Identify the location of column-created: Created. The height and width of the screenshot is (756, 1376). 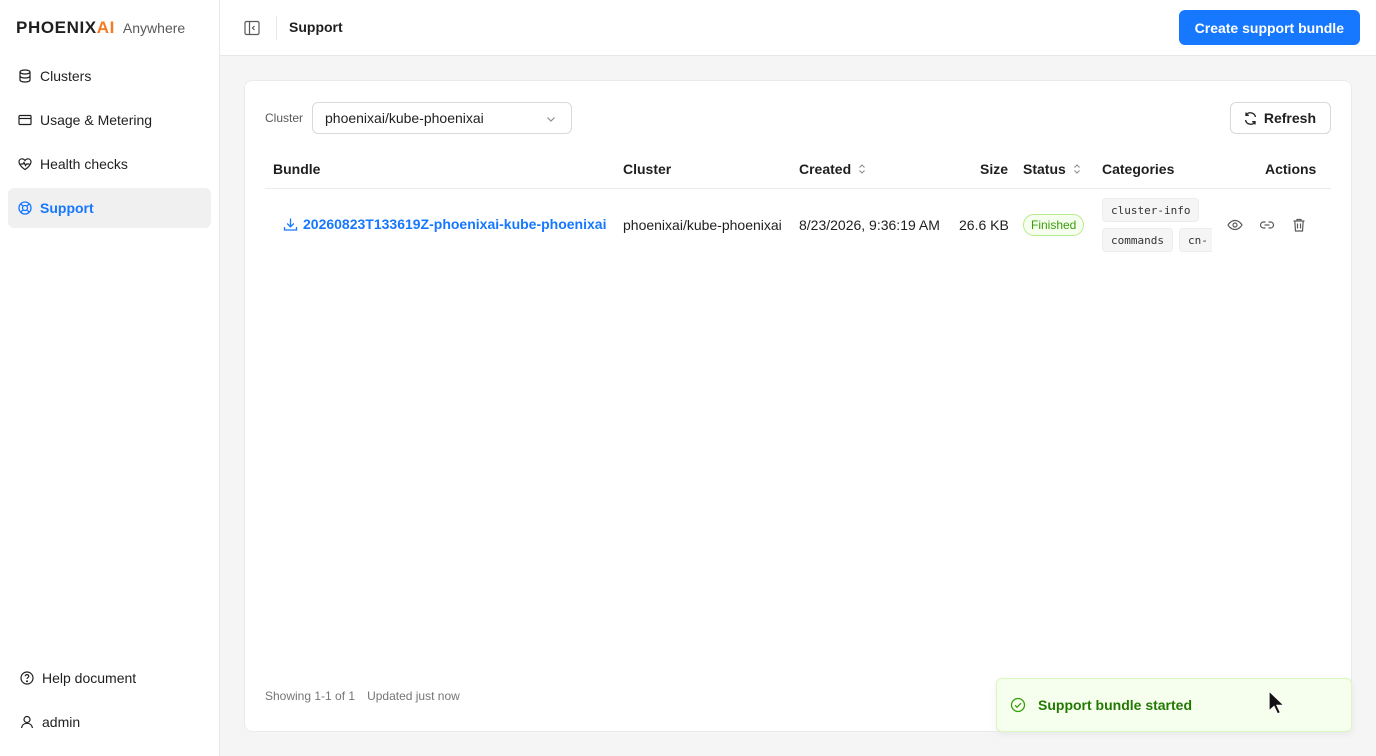
(833, 169).